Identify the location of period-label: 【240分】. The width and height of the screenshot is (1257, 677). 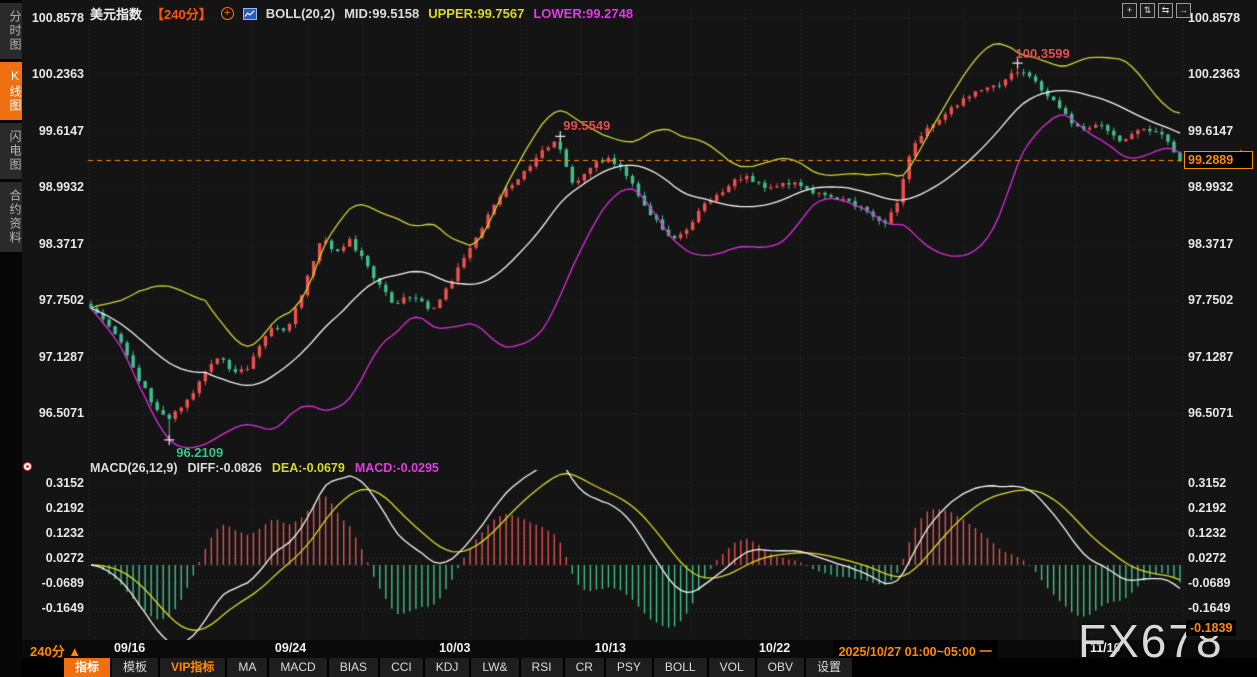
(181, 14).